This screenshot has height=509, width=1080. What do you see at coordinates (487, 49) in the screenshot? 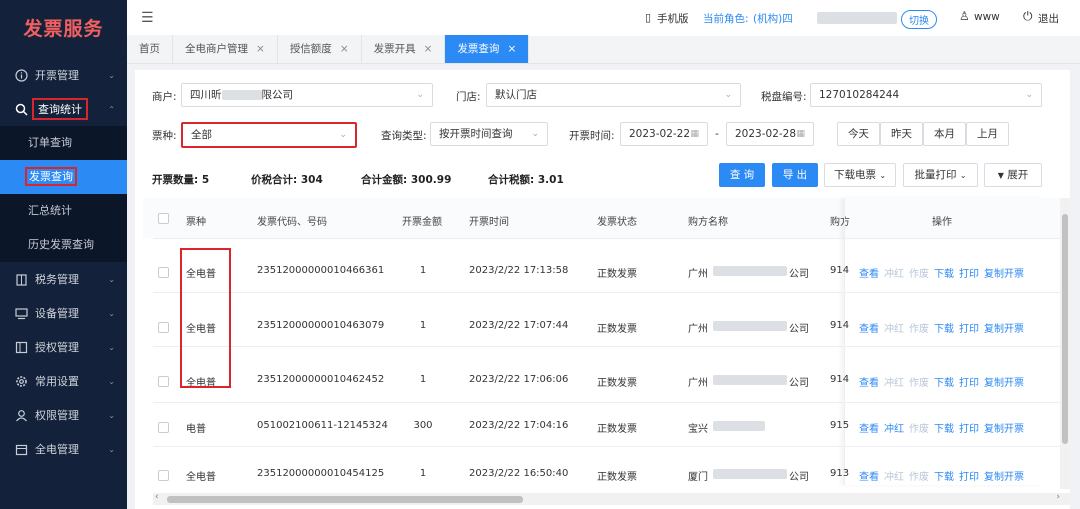
I see `tab-invoice-query: 发票查询 ×` at bounding box center [487, 49].